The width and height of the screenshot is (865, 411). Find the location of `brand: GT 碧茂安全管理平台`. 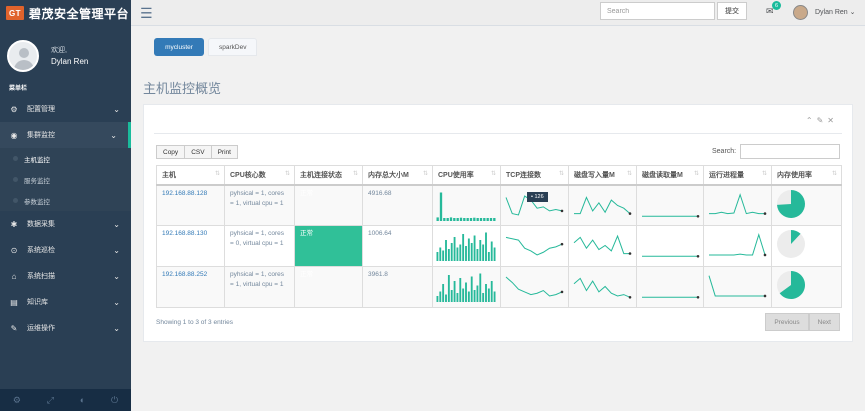

brand: GT 碧茂安全管理平台 is located at coordinates (65, 13).